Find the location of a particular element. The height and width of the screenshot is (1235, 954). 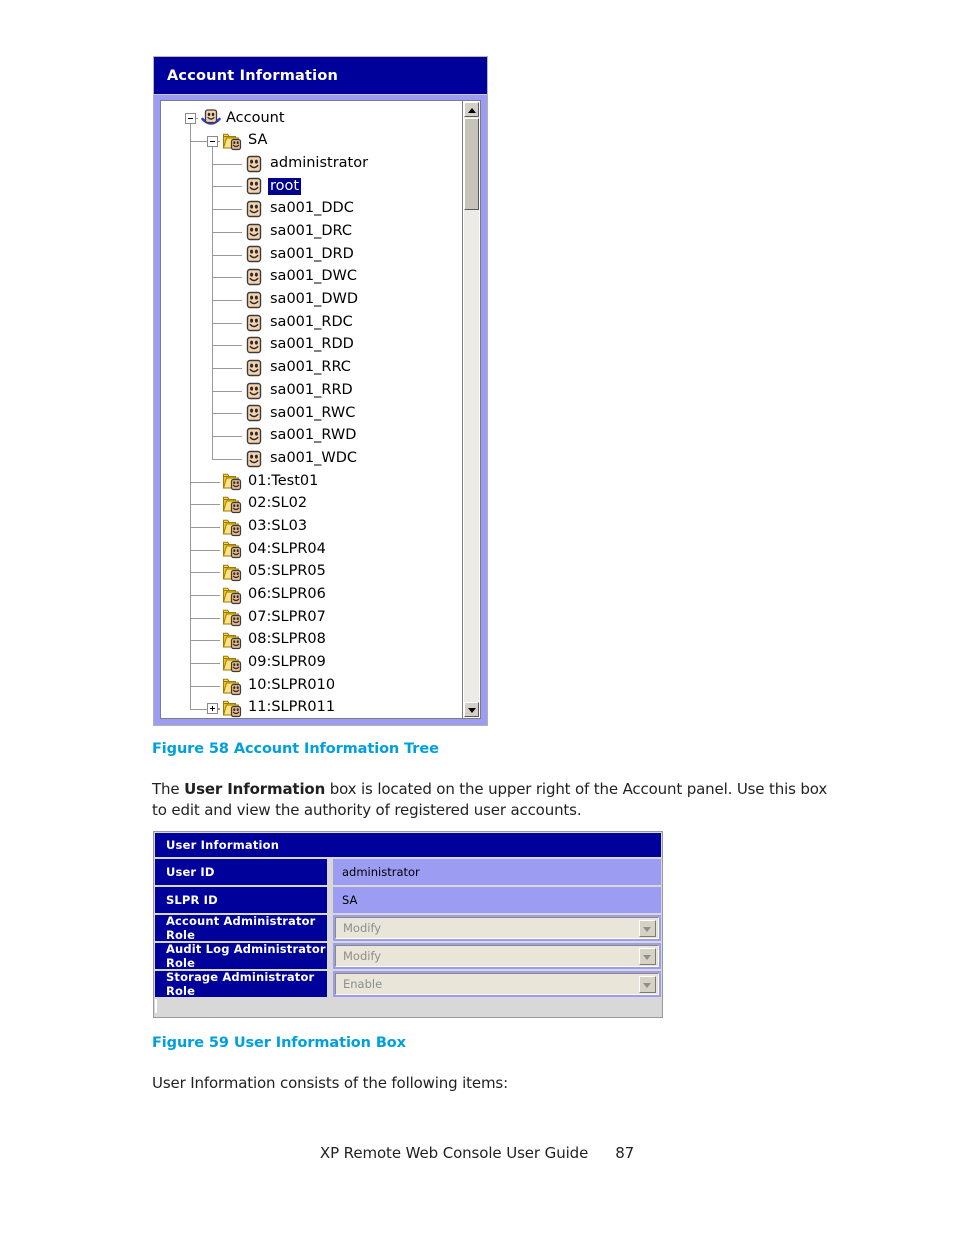

tree-node-label: 03:SL03 is located at coordinates (278, 525).